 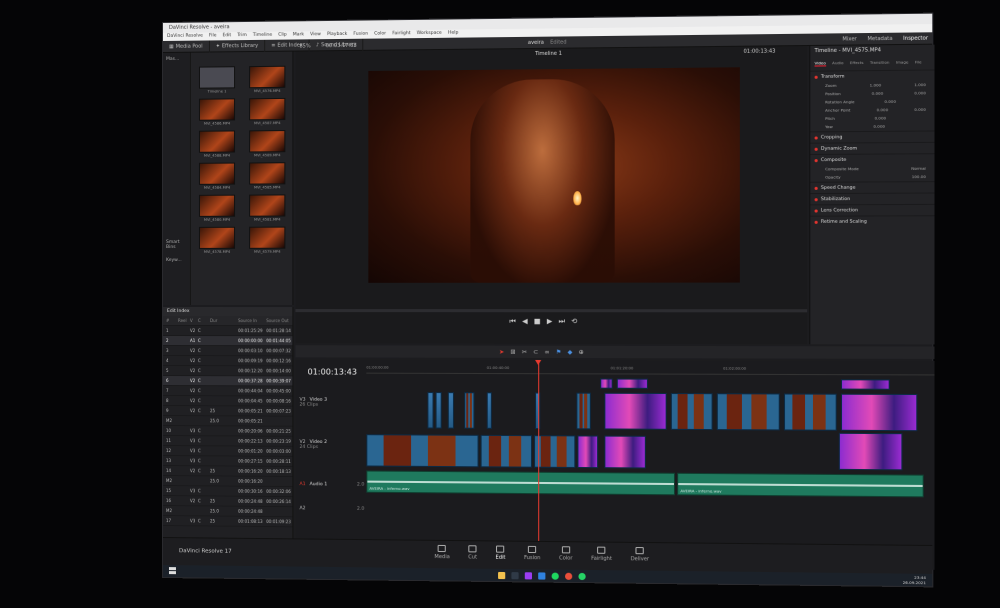 What do you see at coordinates (501, 575) in the screenshot?
I see `folder-icon` at bounding box center [501, 575].